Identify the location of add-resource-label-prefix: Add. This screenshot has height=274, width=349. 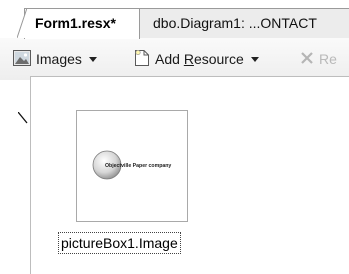
(169, 59).